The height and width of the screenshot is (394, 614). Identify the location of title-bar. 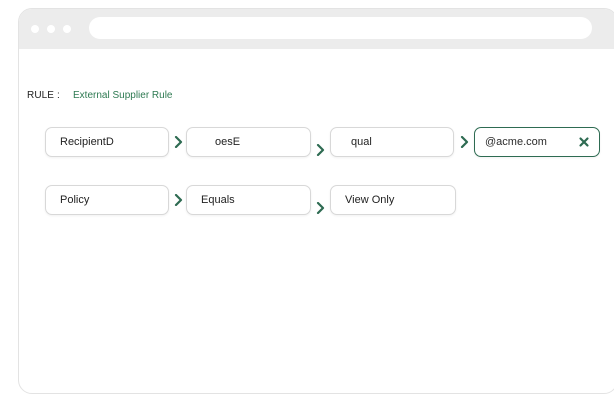
(316, 29).